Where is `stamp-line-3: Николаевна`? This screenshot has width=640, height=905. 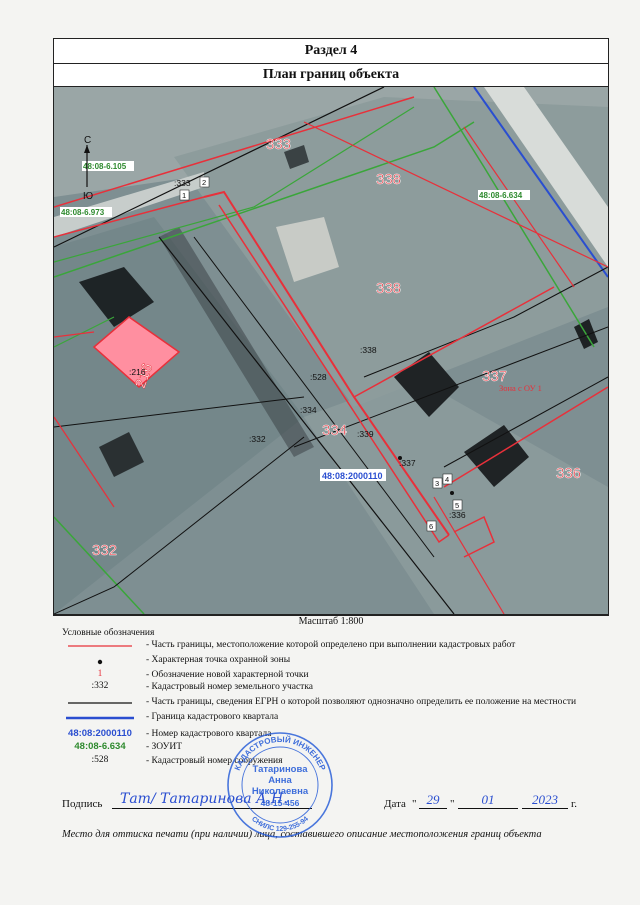 stamp-line-3: Николаевна is located at coordinates (280, 791).